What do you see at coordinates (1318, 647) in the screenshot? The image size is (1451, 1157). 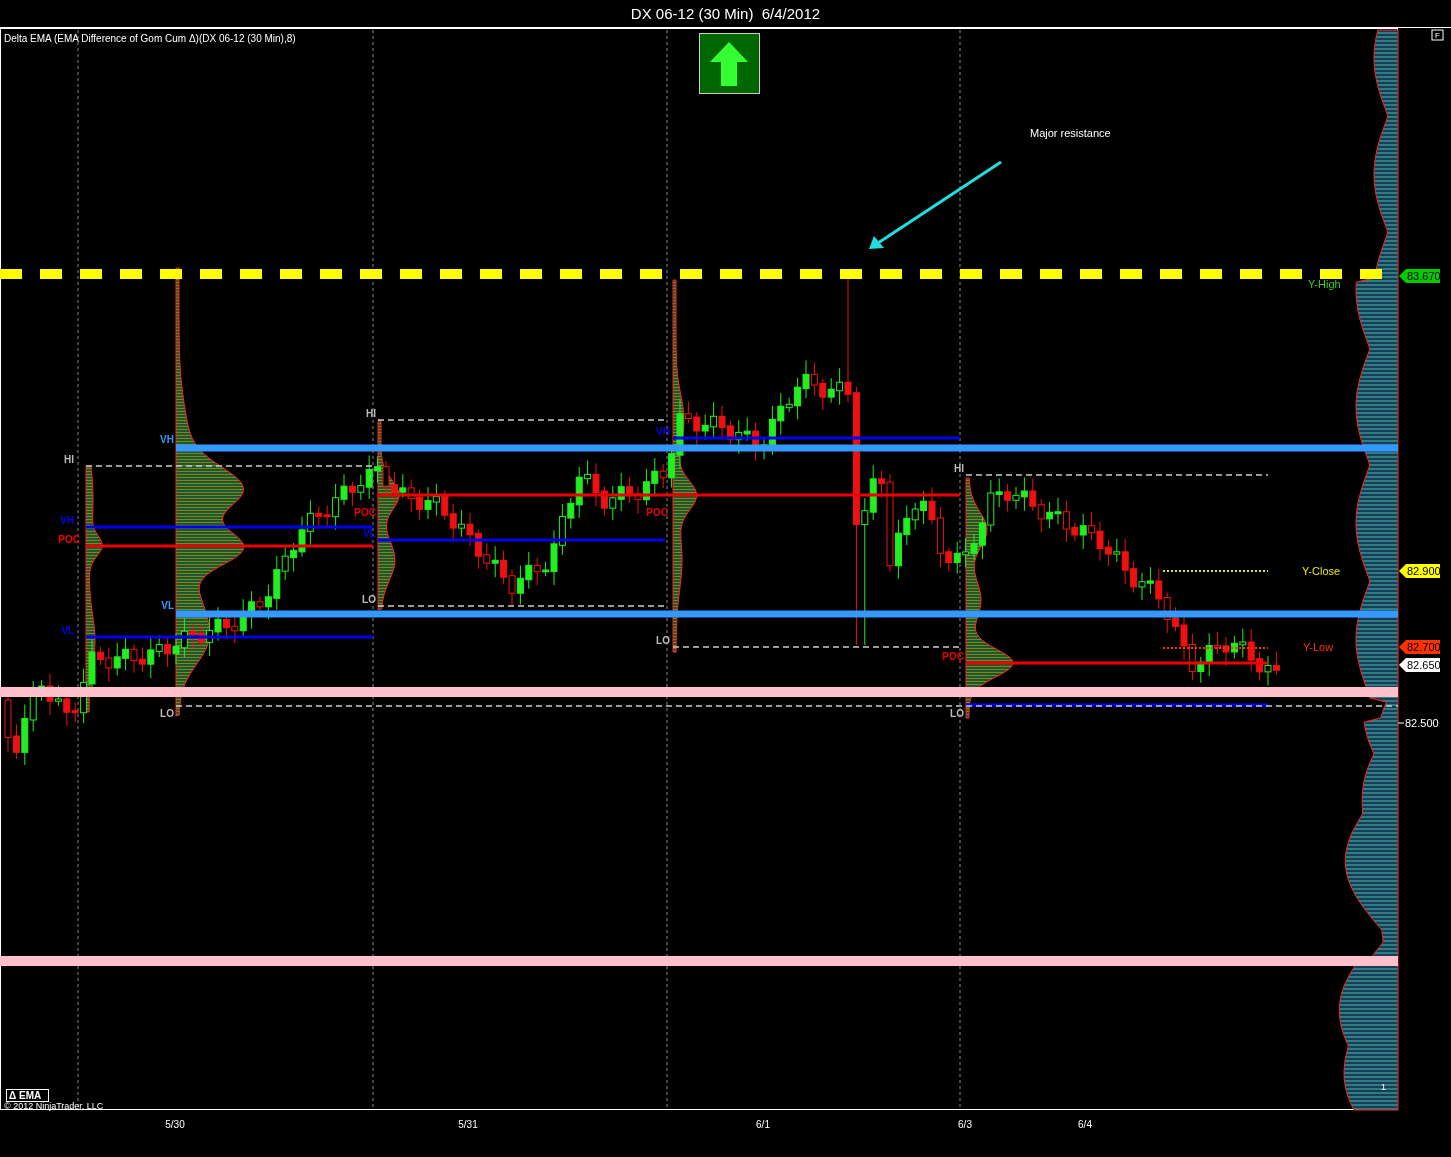 I see `price-level-label: Y-Low` at bounding box center [1318, 647].